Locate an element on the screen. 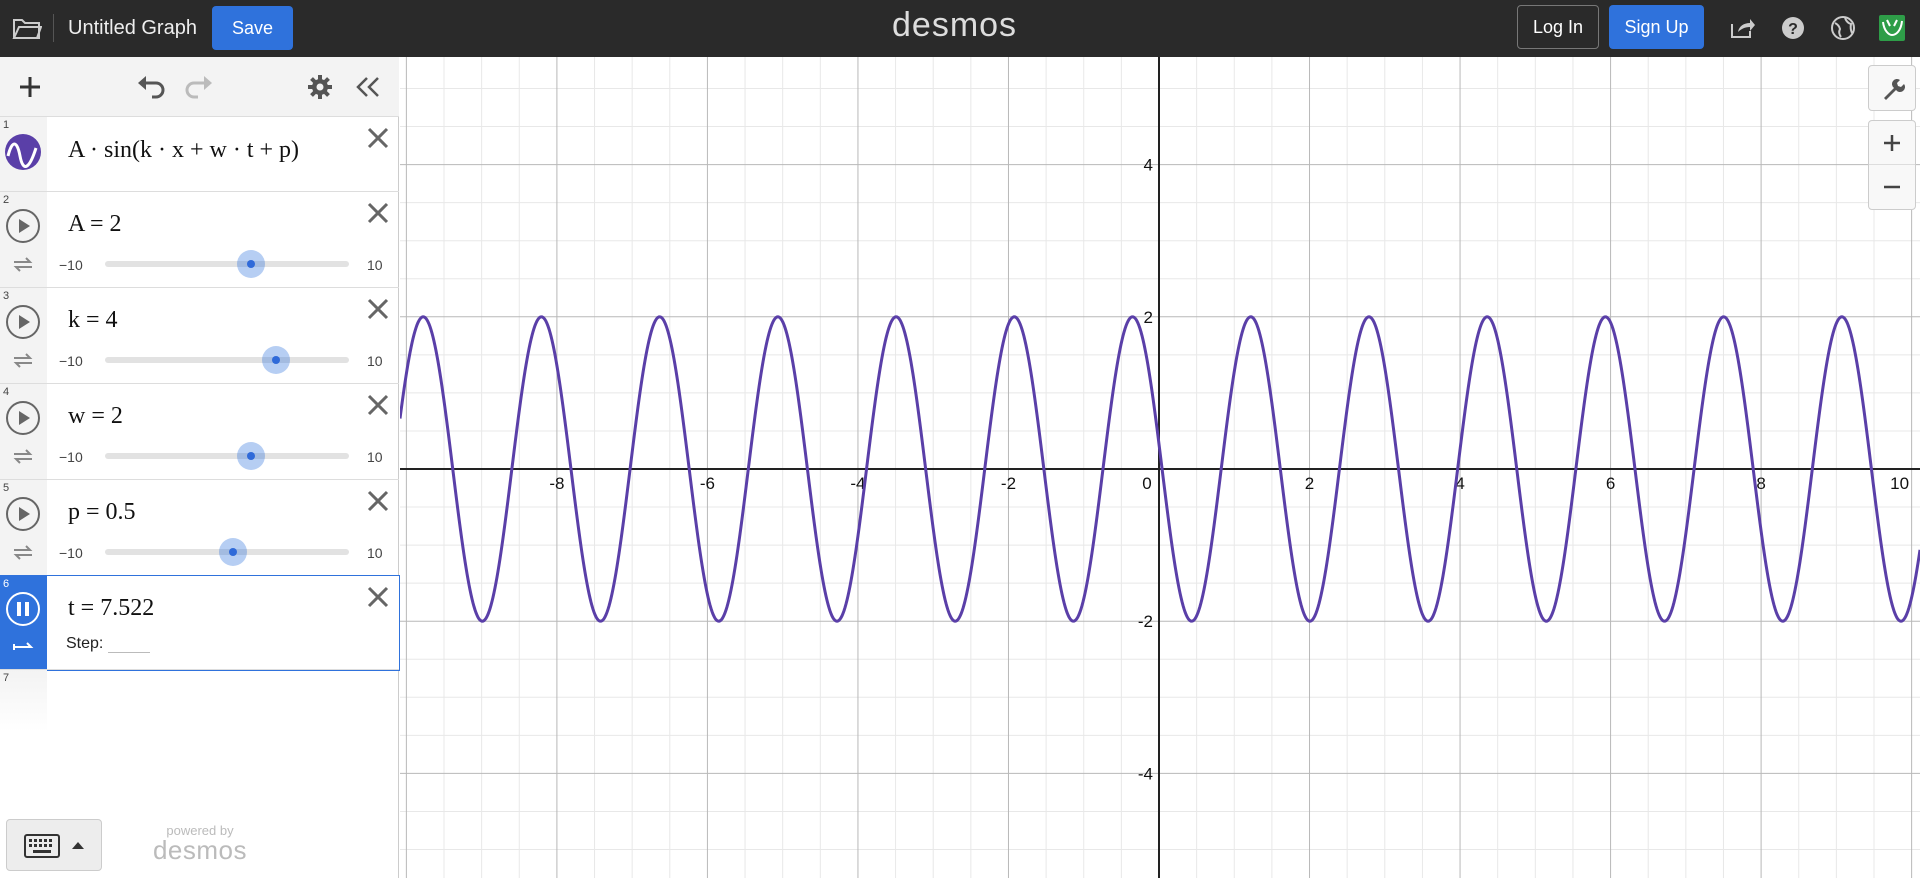 The height and width of the screenshot is (883, 1920). share-icon is located at coordinates (1742, 28).